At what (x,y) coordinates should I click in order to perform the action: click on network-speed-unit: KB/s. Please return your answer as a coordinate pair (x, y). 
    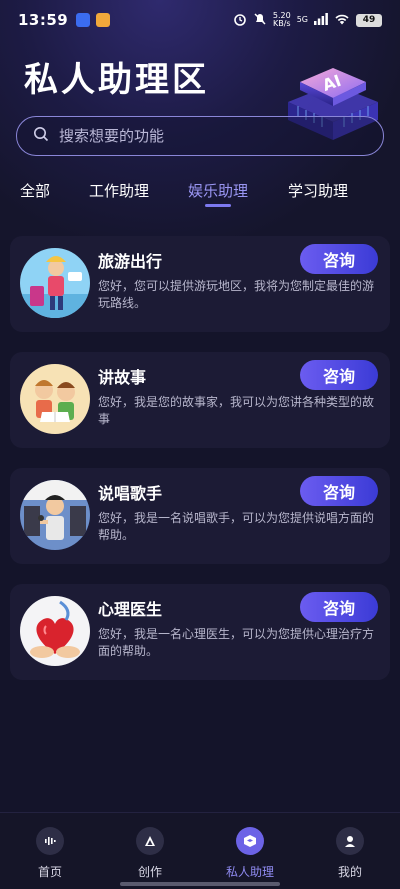
    Looking at the image, I should click on (281, 23).